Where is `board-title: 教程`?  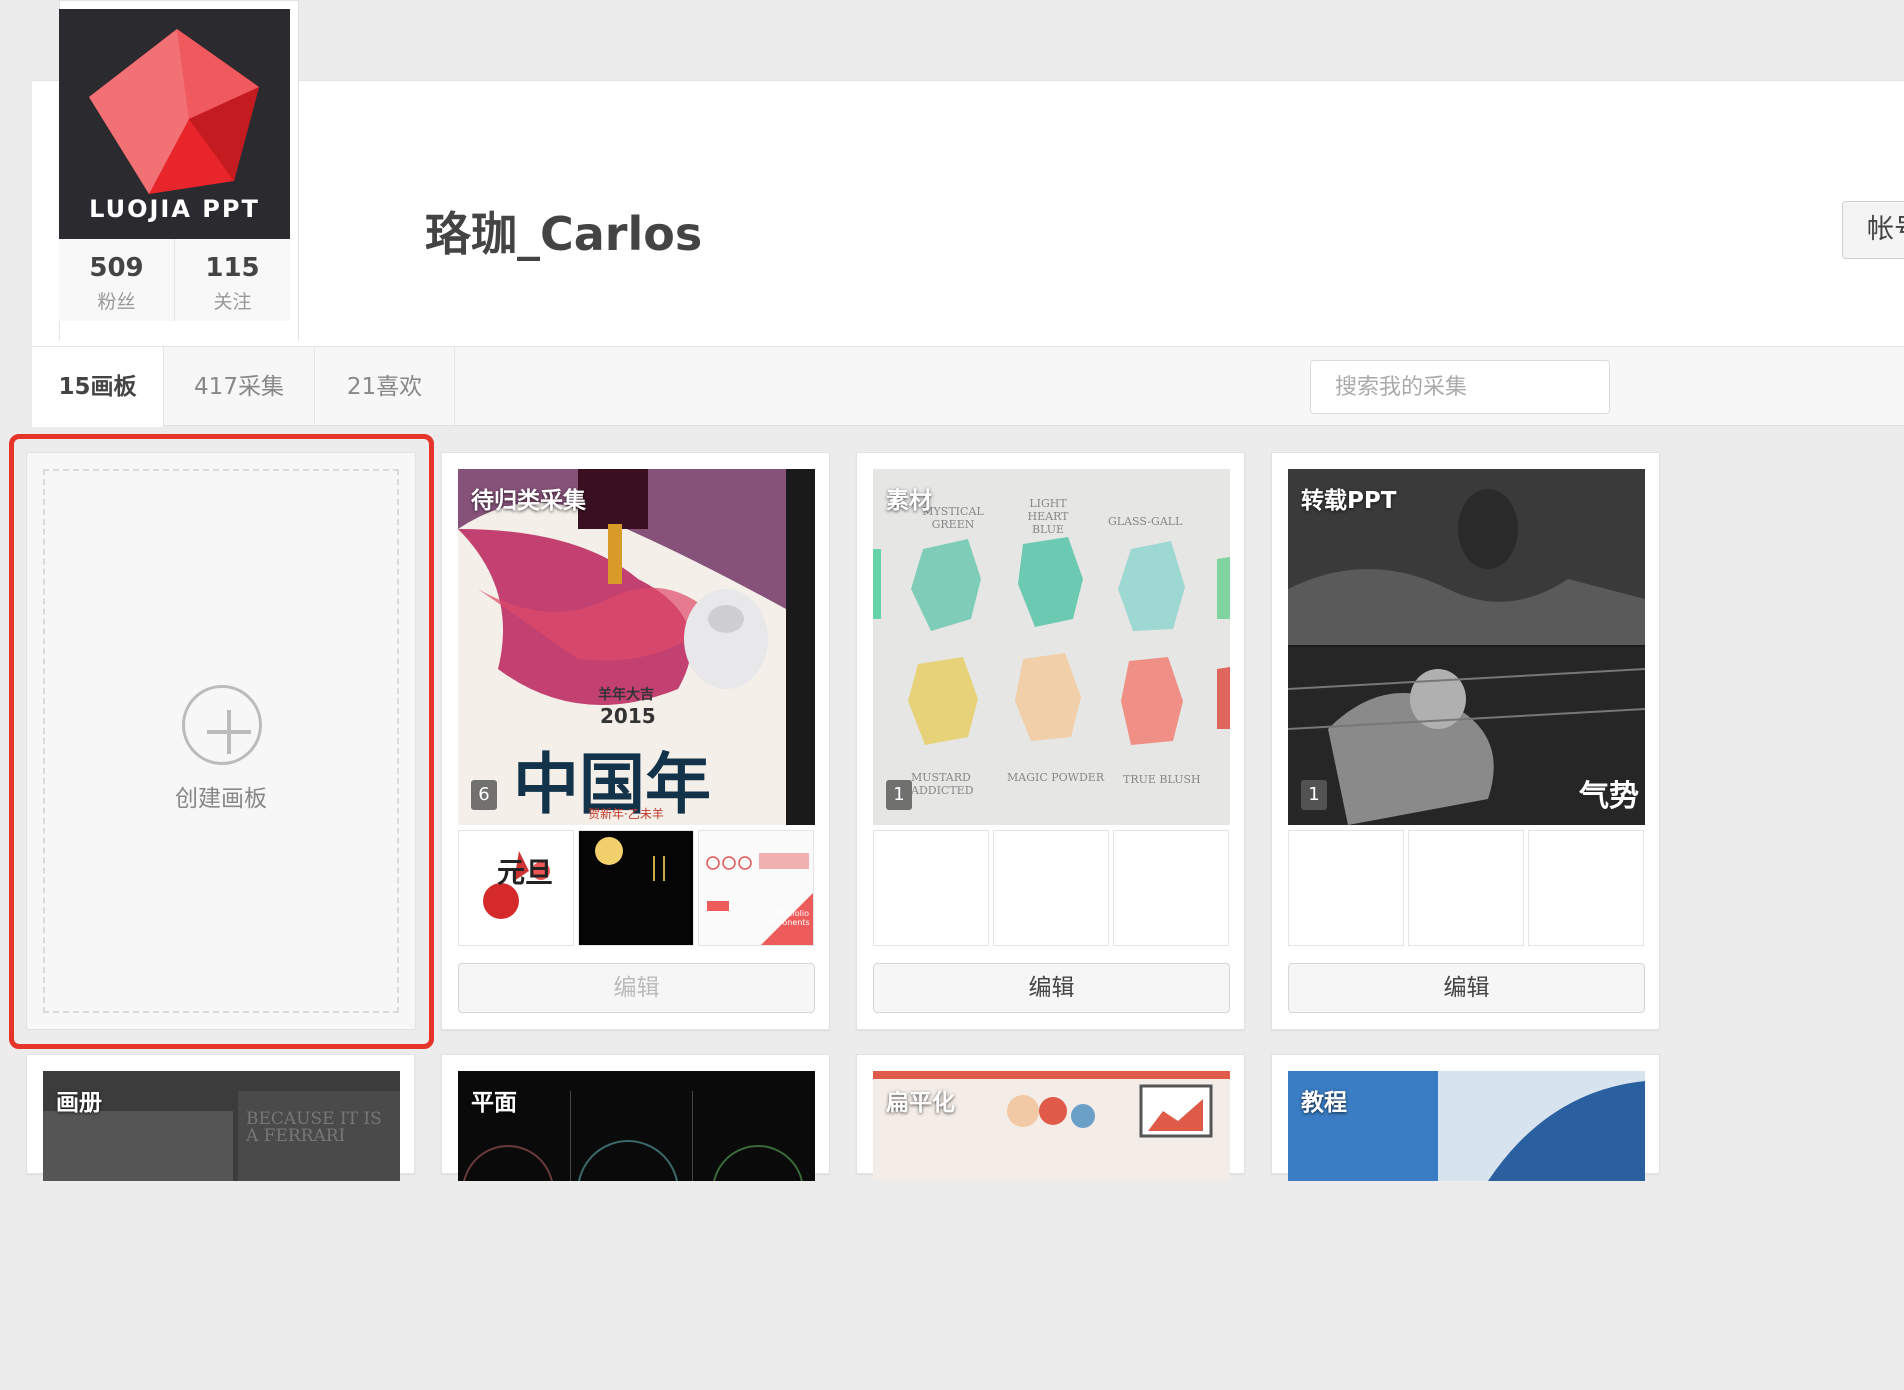 board-title: 教程 is located at coordinates (1324, 1103).